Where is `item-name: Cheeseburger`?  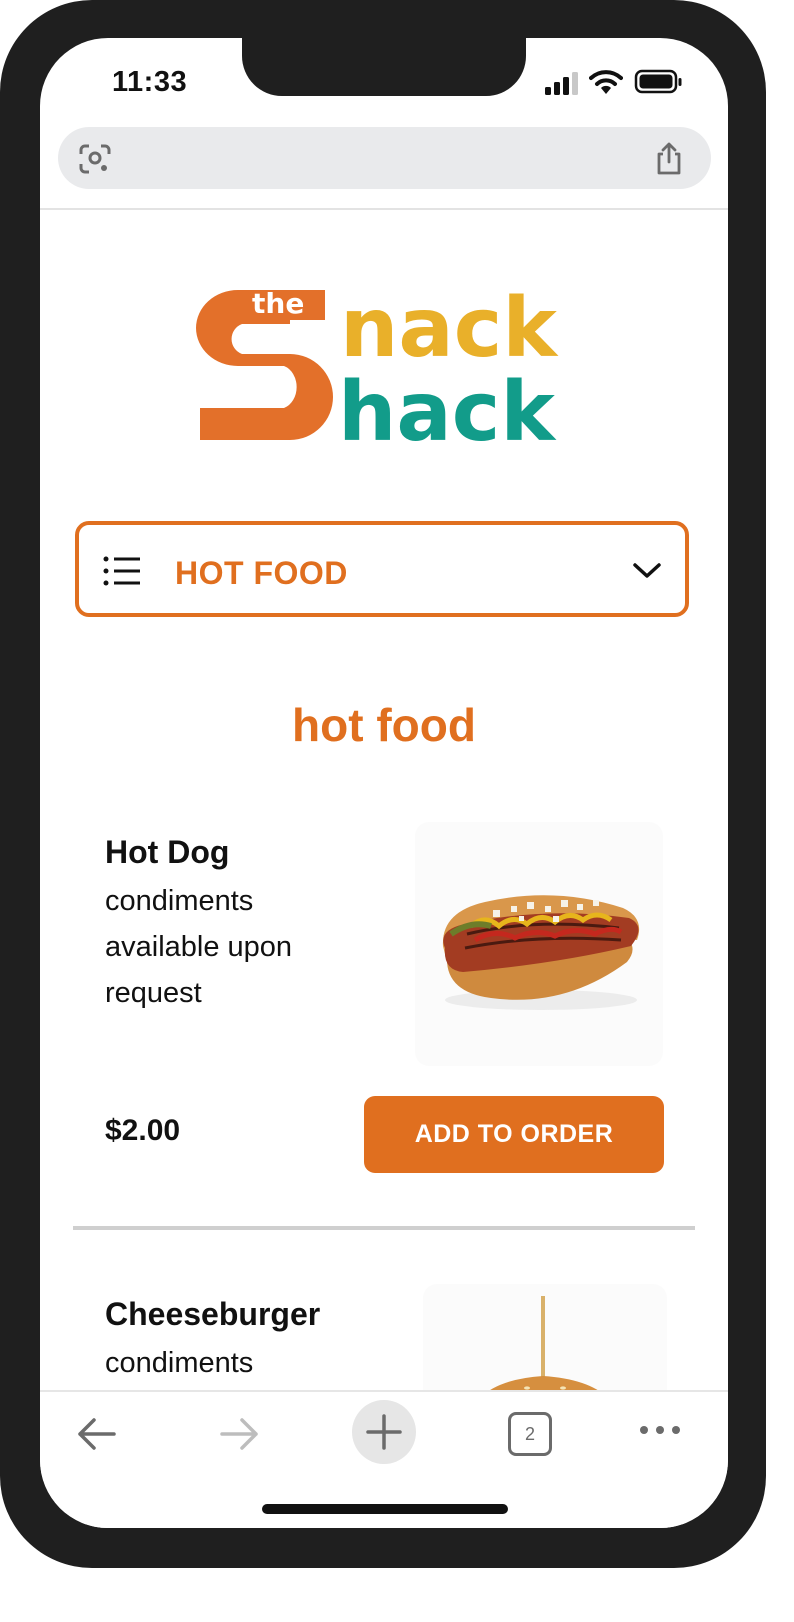 item-name: Cheeseburger is located at coordinates (213, 1314).